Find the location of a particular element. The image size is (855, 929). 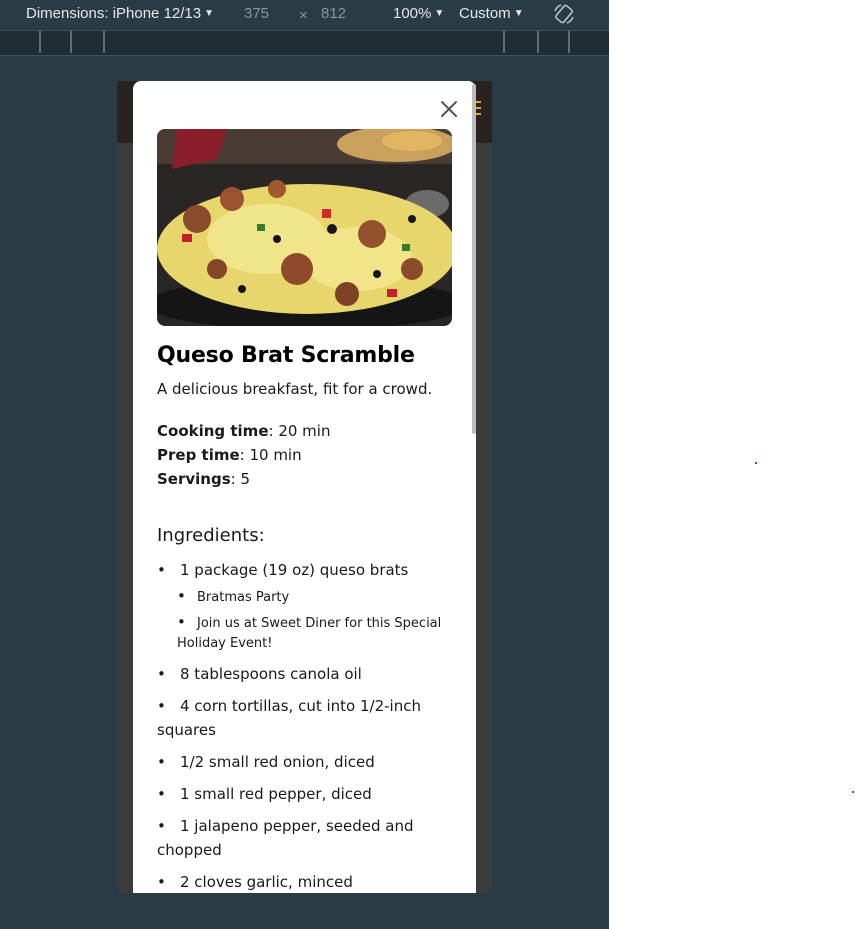

height-input: 812 is located at coordinates (333, 13).